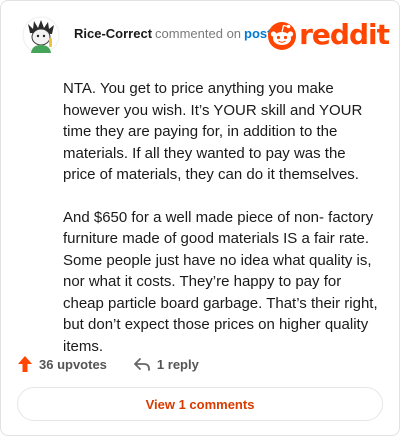 This screenshot has height=436, width=400. I want to click on reddit-alien-icon, so click(282, 36).